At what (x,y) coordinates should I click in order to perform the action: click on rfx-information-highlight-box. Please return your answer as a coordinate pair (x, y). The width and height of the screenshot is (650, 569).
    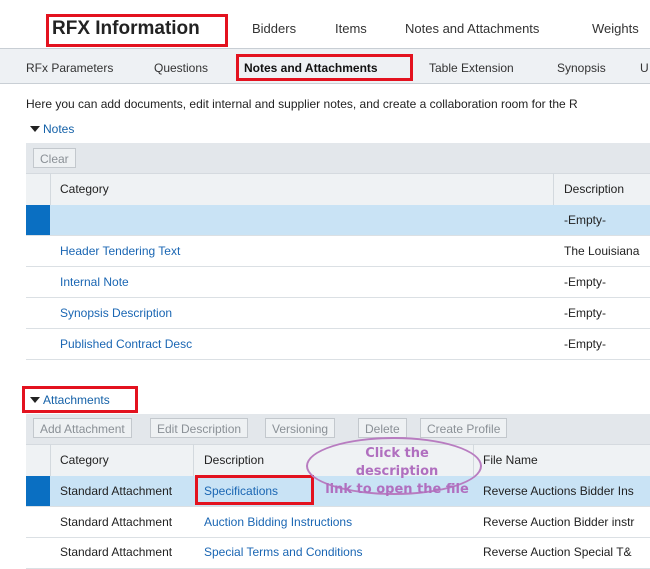
    Looking at the image, I should click on (137, 30).